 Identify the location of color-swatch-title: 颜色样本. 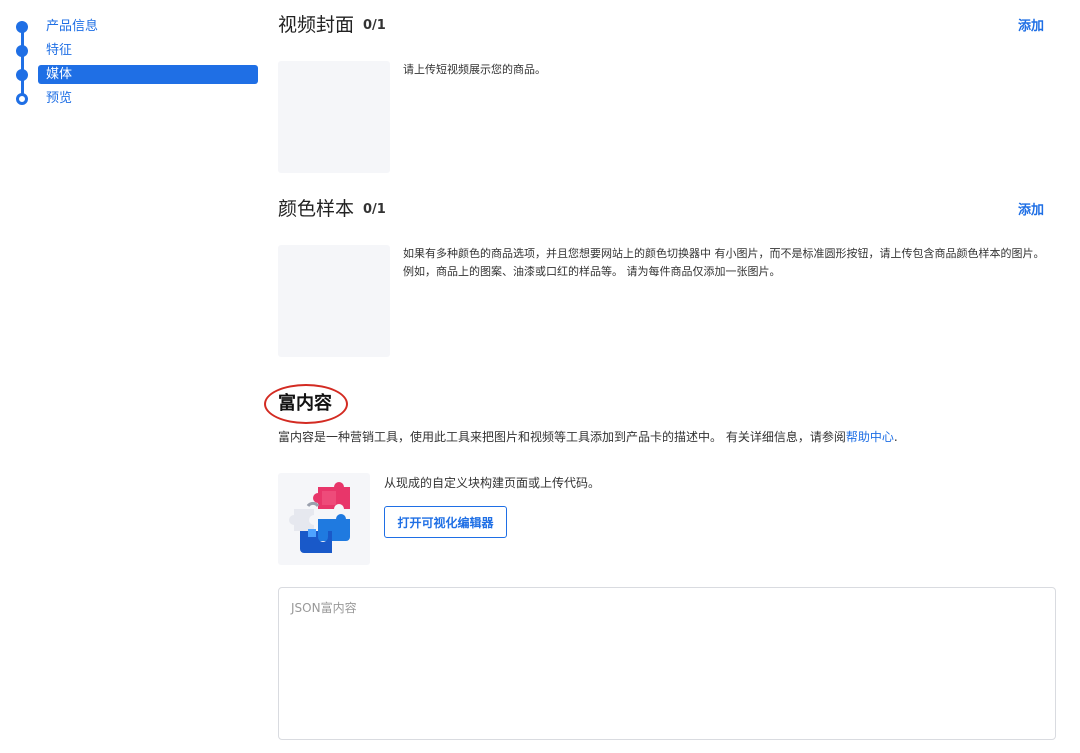
(316, 209).